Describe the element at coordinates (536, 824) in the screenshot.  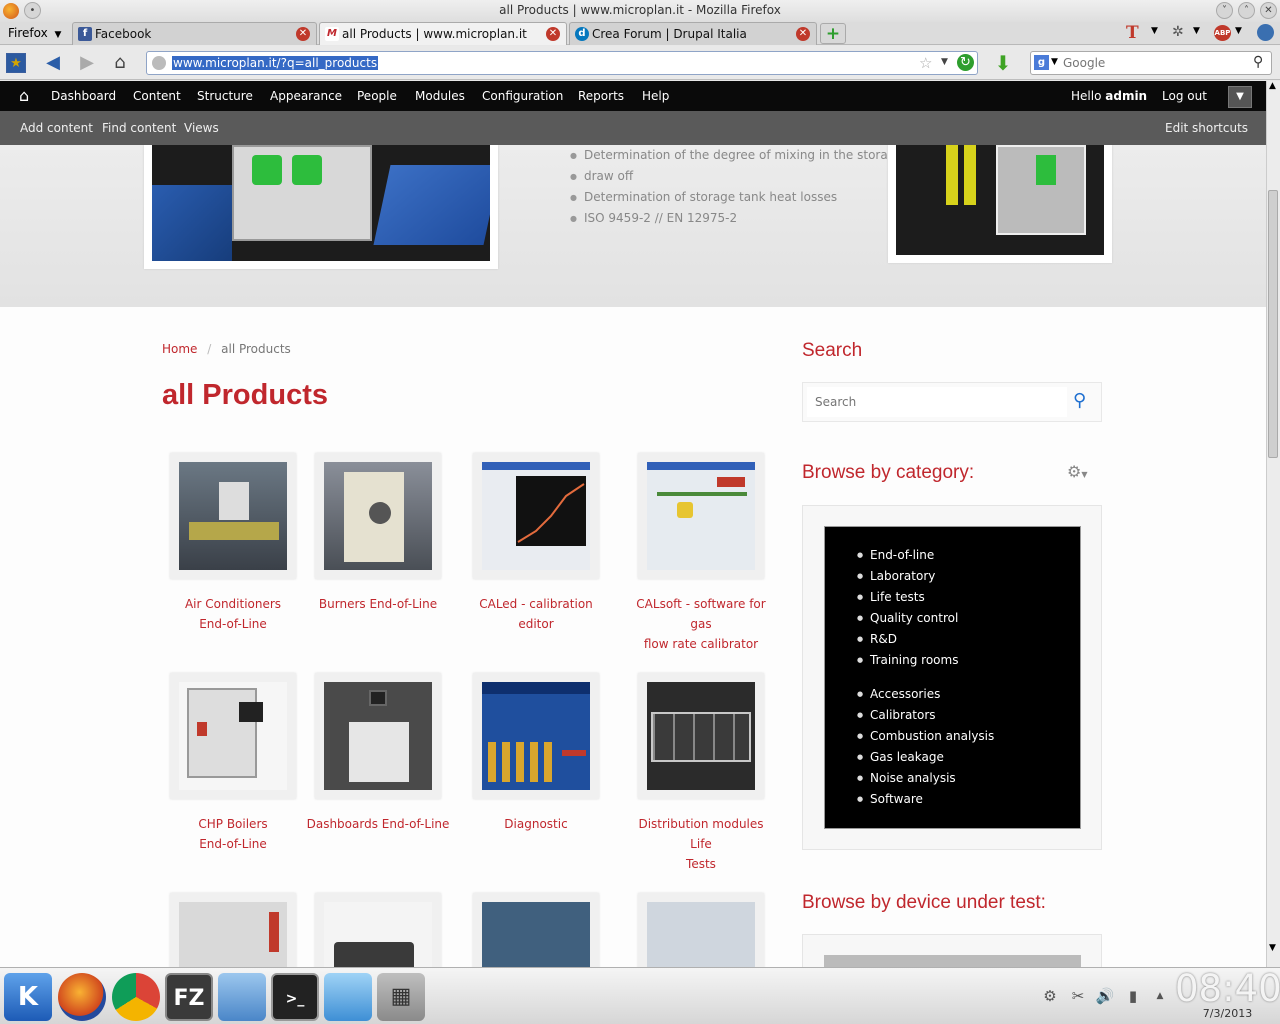
I see `product-link: Diagnostic` at that location.